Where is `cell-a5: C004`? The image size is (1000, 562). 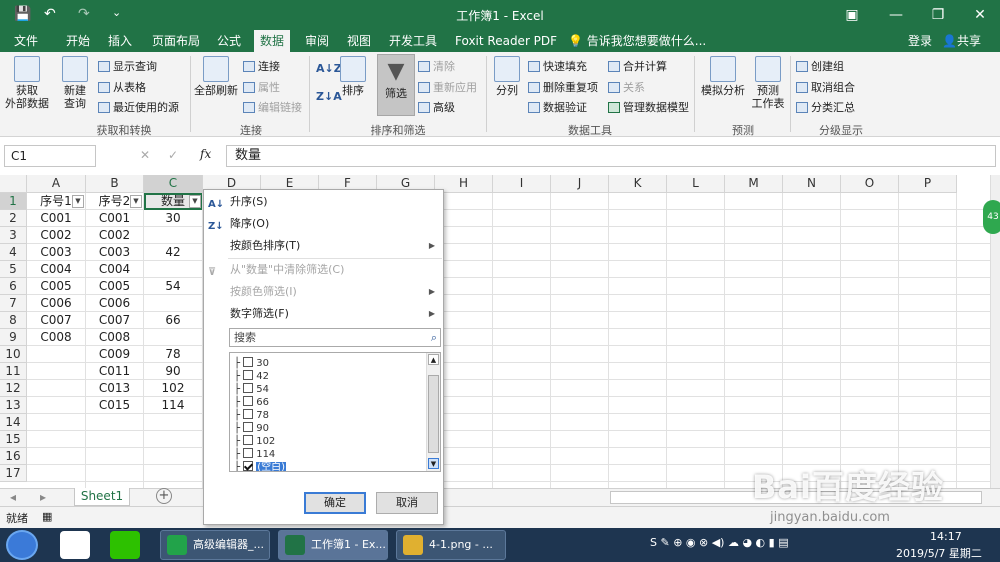 cell-a5: C004 is located at coordinates (56, 269).